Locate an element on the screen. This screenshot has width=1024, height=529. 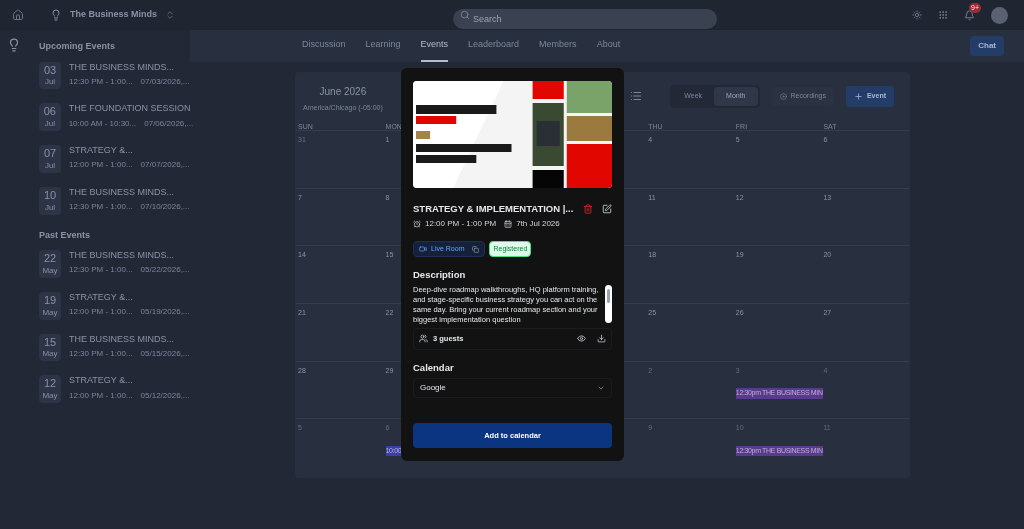
chat-button: Chat is located at coordinates (987, 46).